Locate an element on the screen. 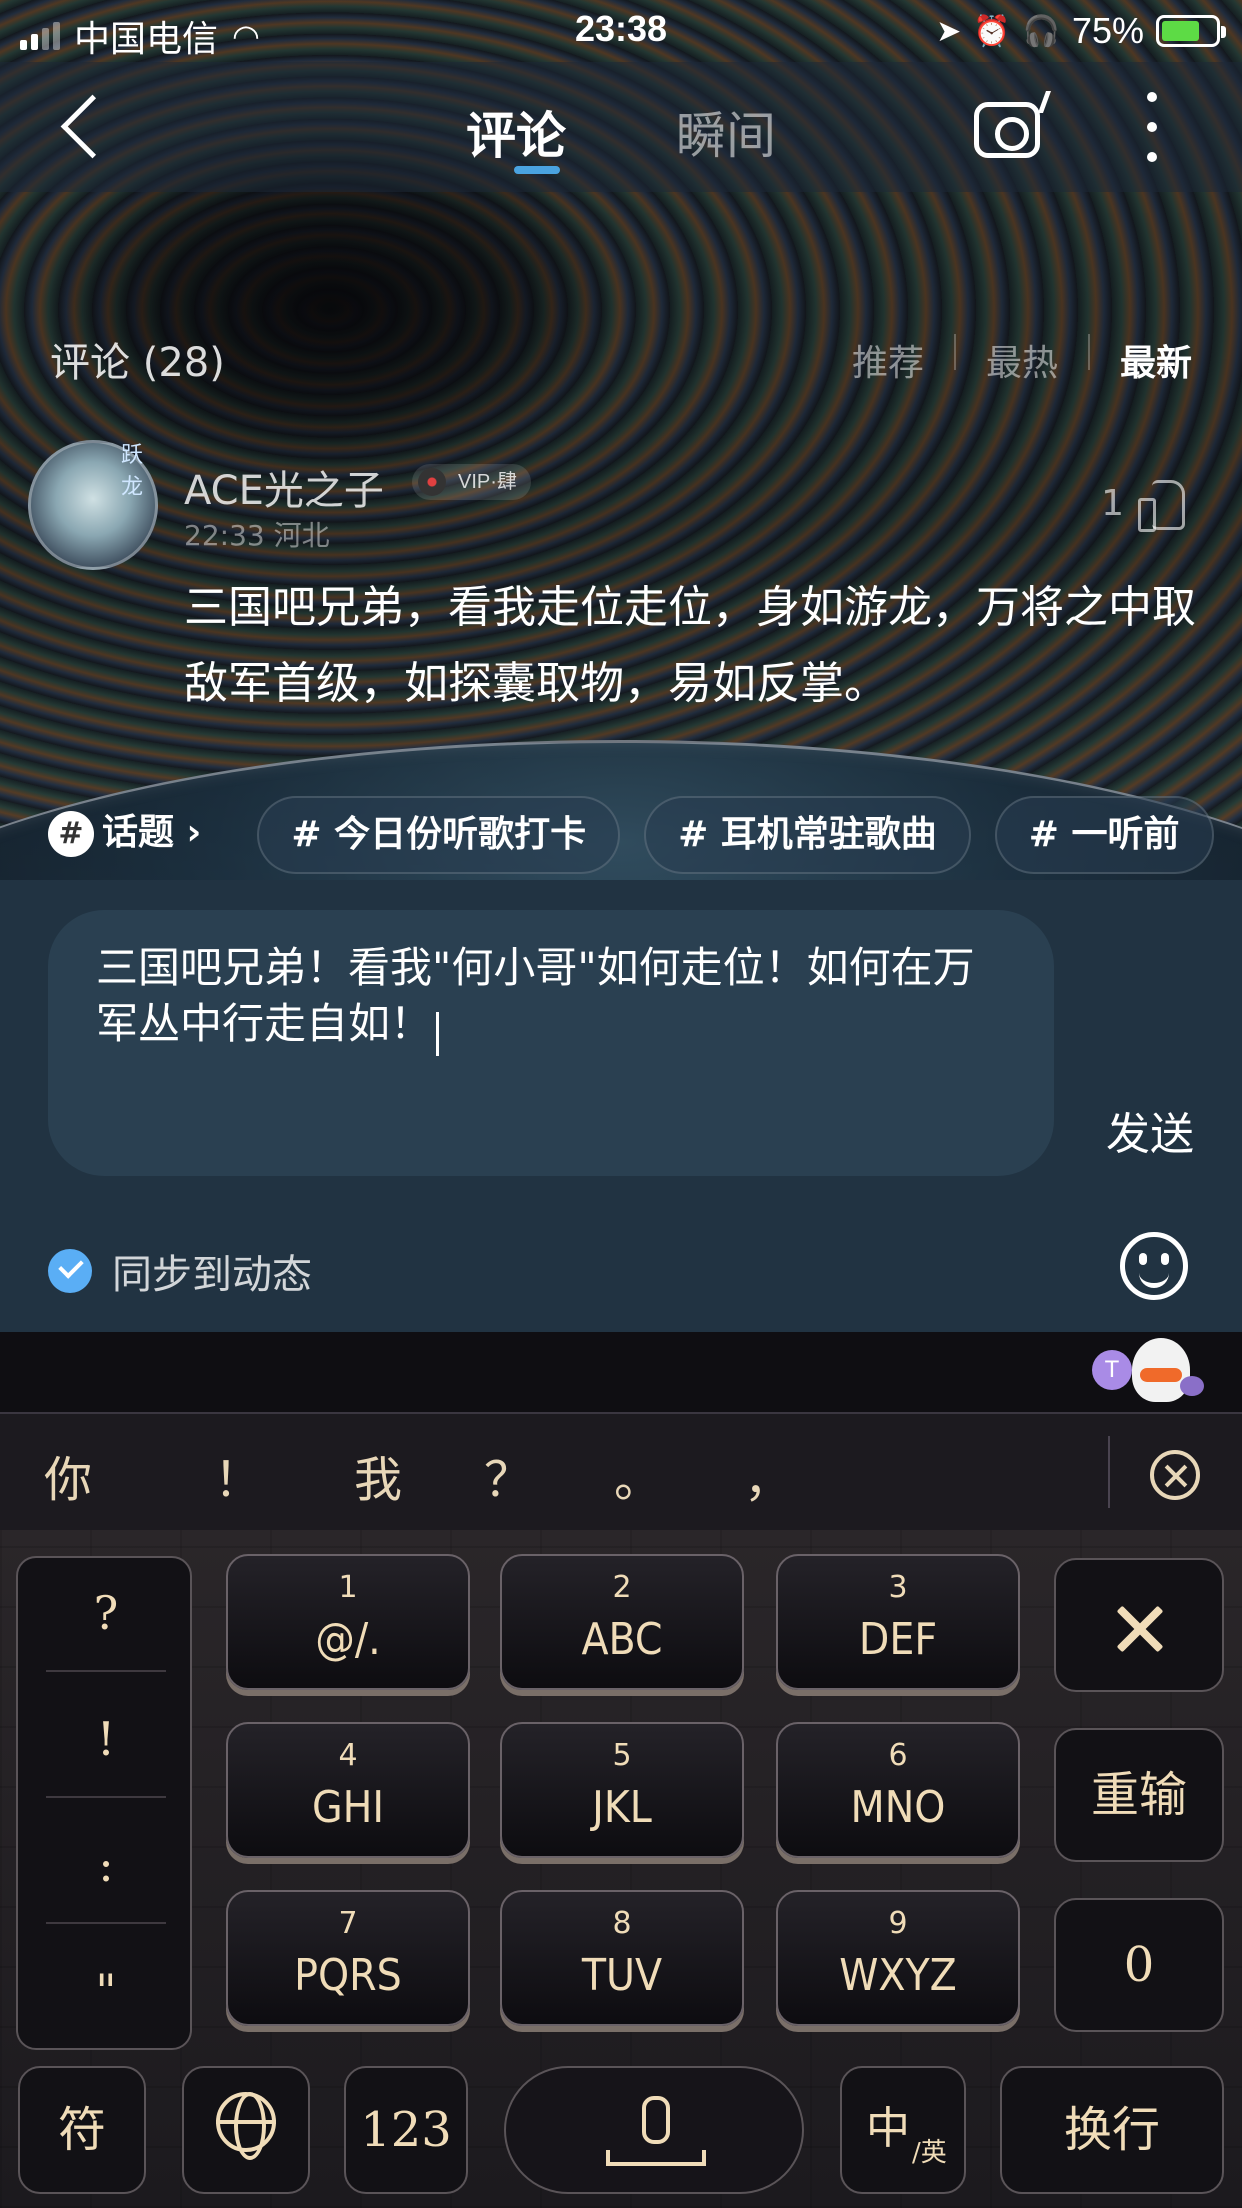 The height and width of the screenshot is (2208, 1242). keyboard-mascot-icon: T is located at coordinates (1148, 1373).